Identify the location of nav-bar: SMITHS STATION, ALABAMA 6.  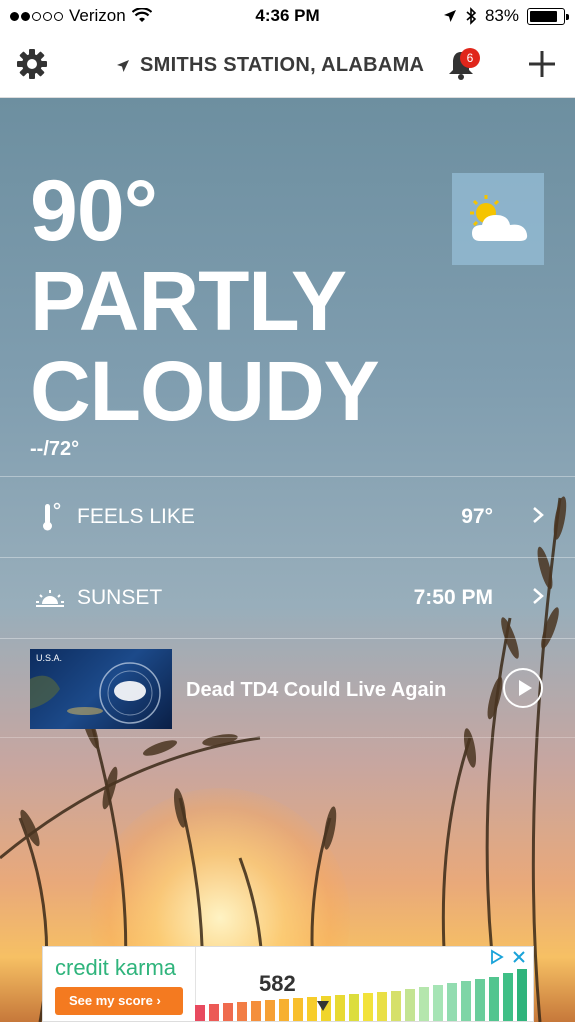
(287, 66).